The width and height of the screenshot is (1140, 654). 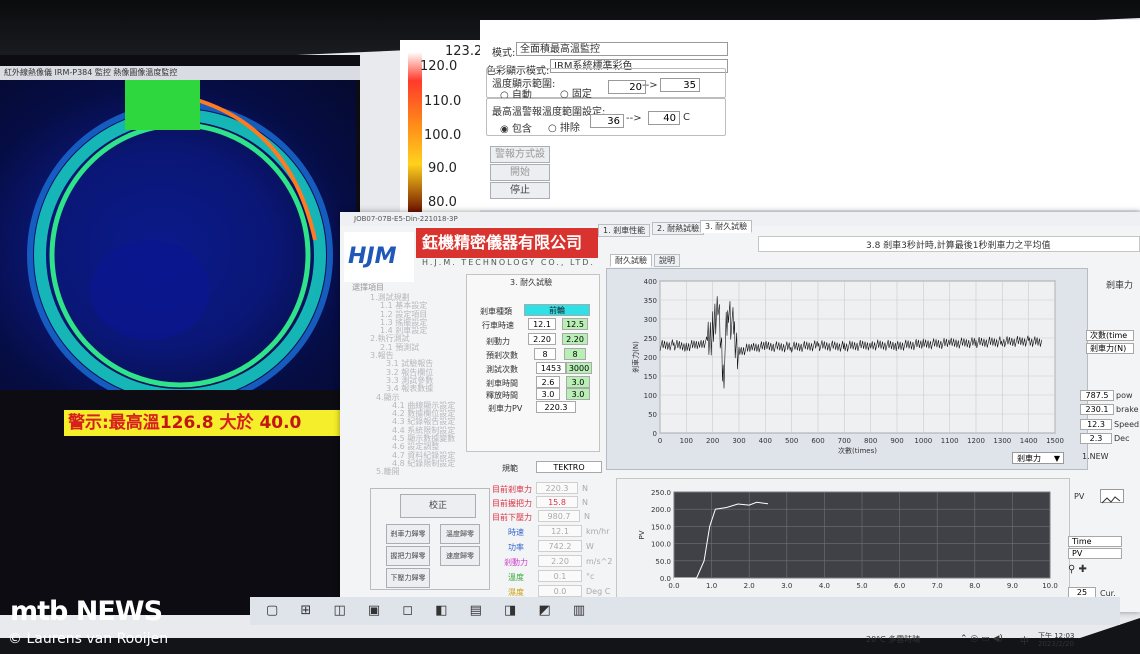 What do you see at coordinates (661, 493) in the screenshot?
I see `y-tick-label: 250.0` at bounding box center [661, 493].